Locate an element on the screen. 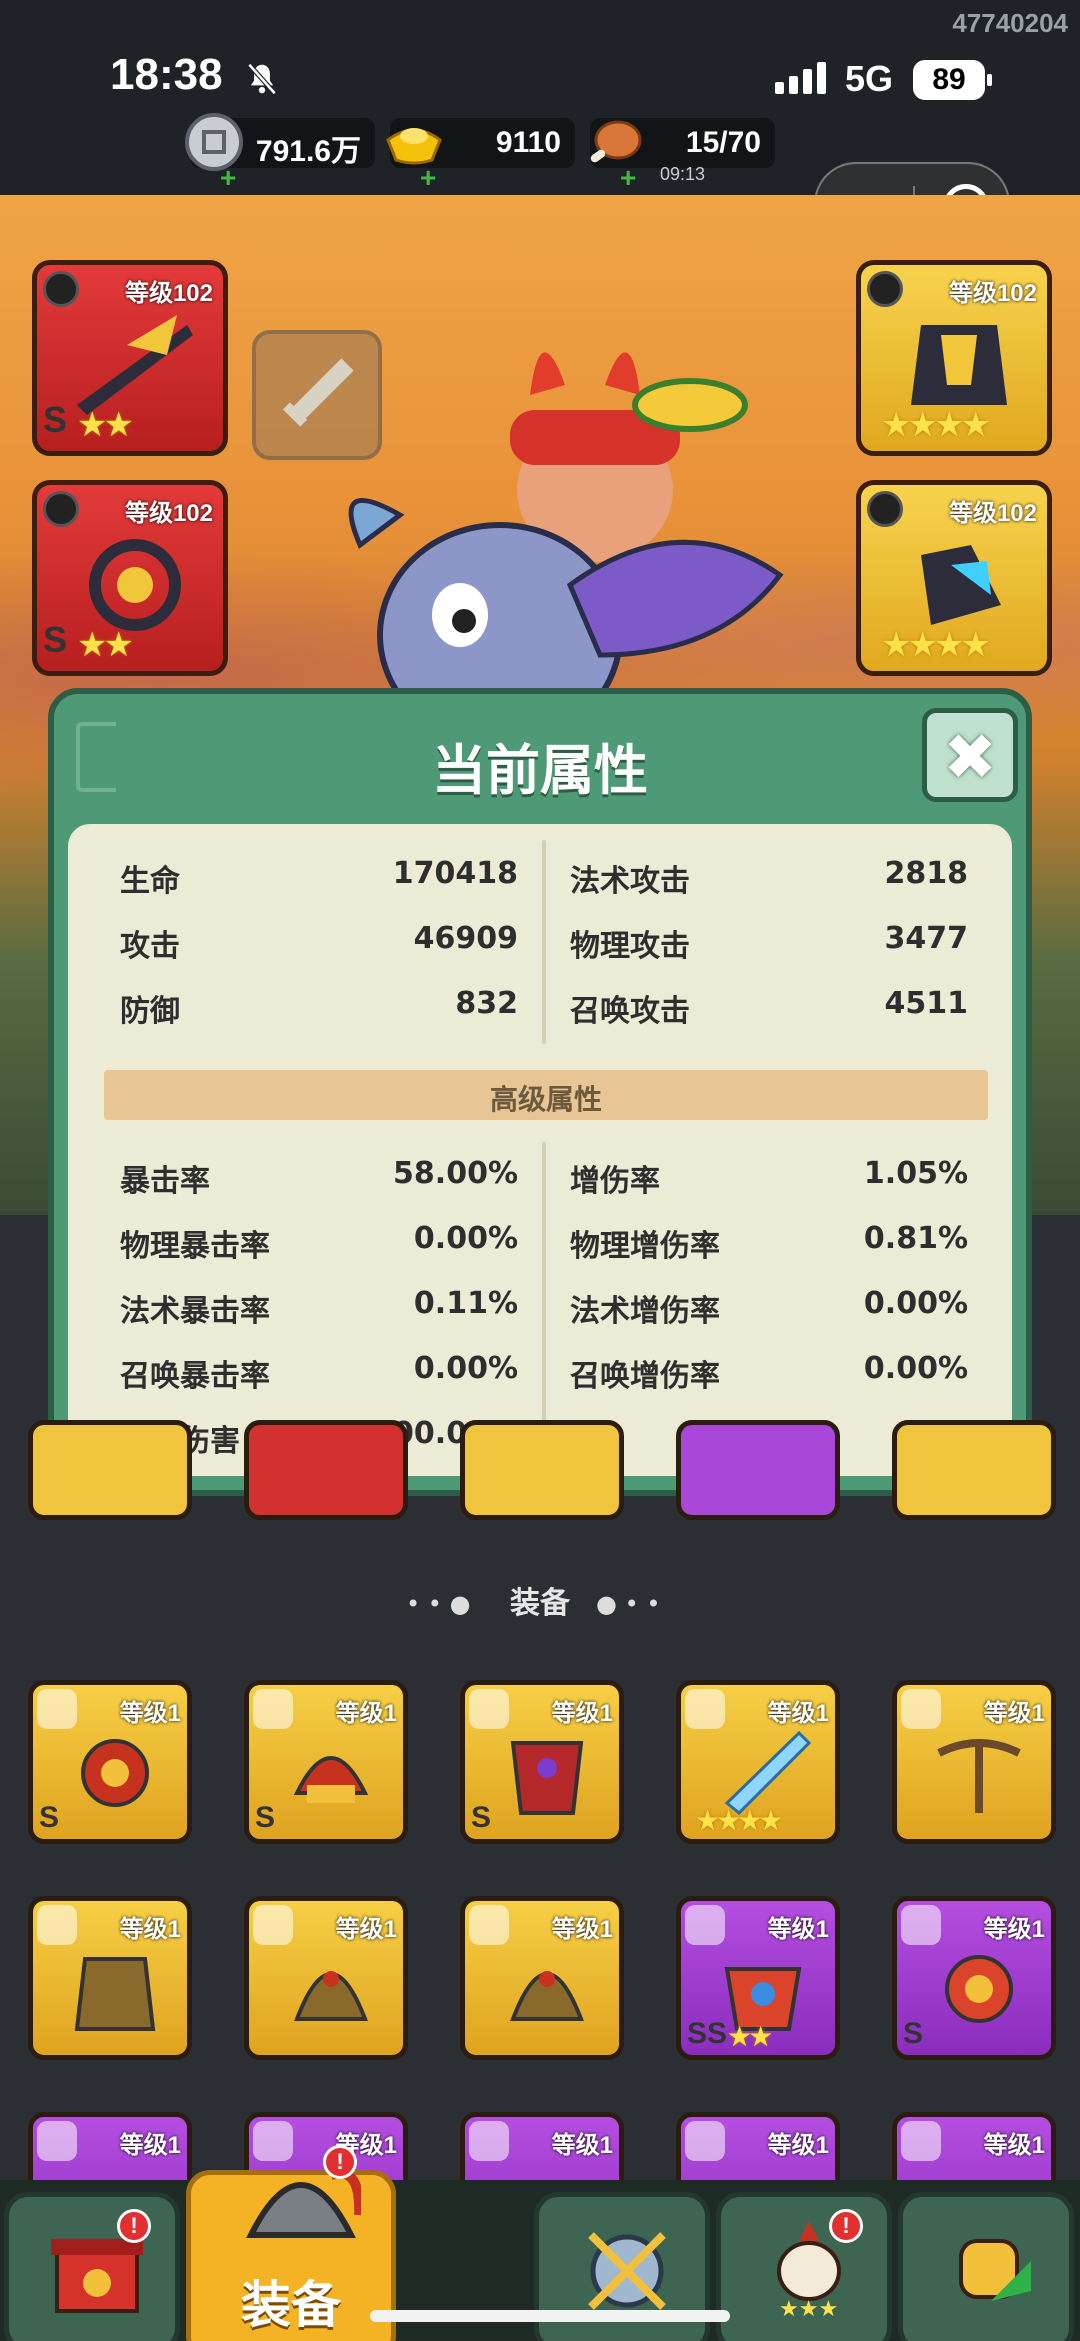 Image resolution: width=1080 pixels, height=2341 pixels. stat-label: 生命 is located at coordinates (150, 881).